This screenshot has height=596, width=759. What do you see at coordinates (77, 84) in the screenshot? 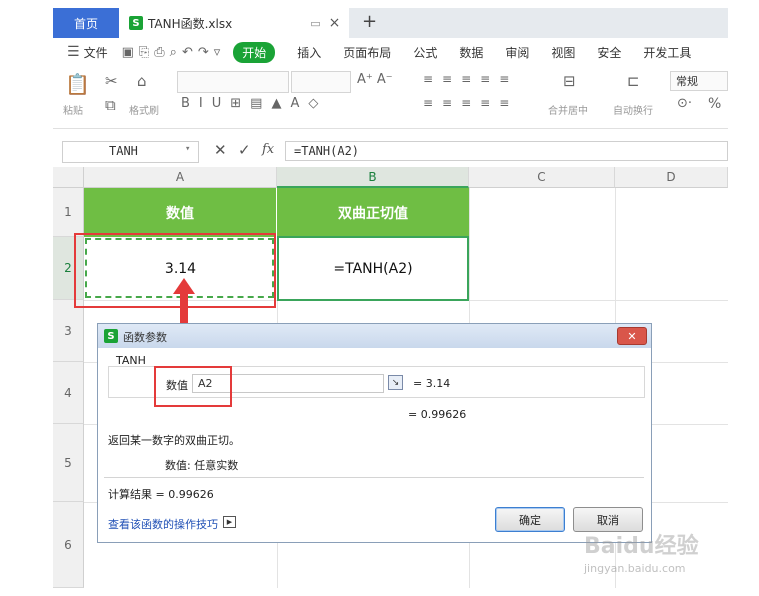
I see `paste-icon: 📋` at bounding box center [77, 84].